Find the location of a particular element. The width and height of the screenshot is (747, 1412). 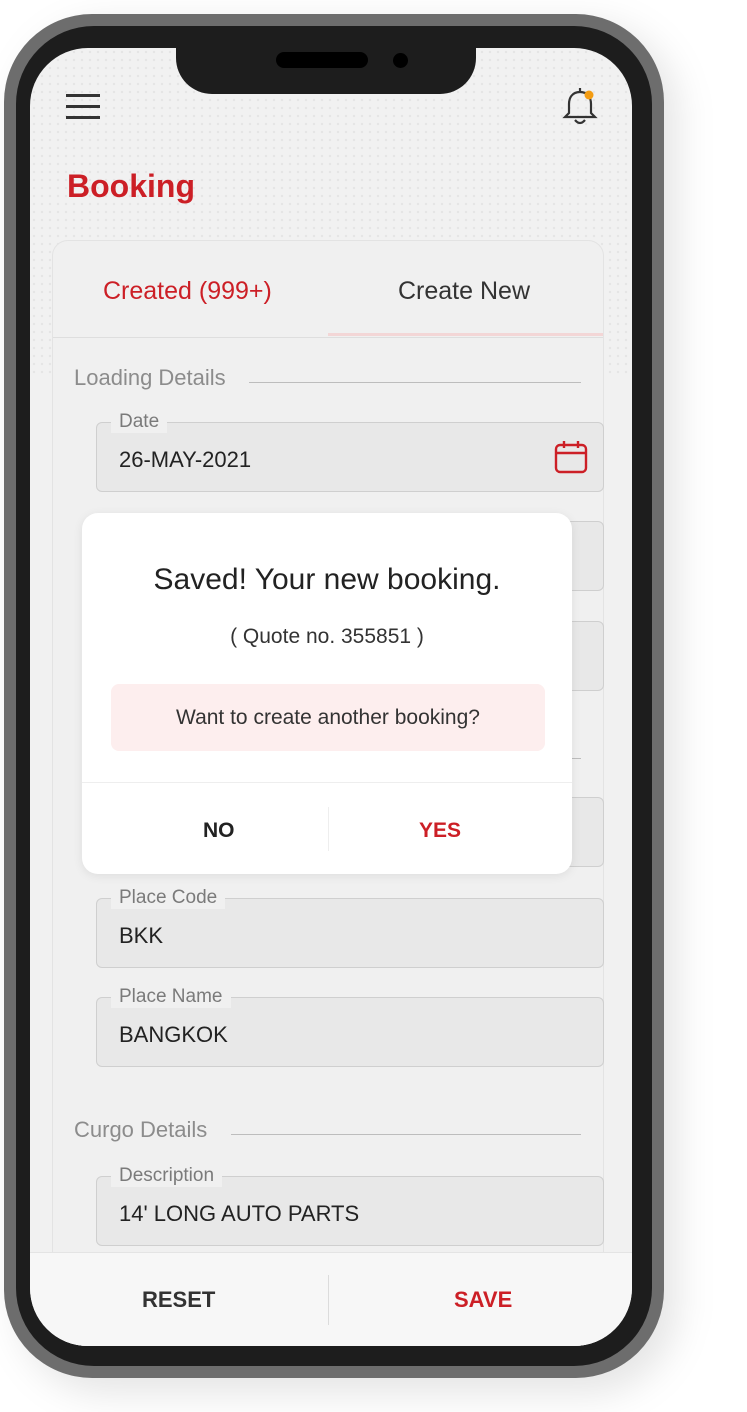

no-button: NO is located at coordinates (219, 831).